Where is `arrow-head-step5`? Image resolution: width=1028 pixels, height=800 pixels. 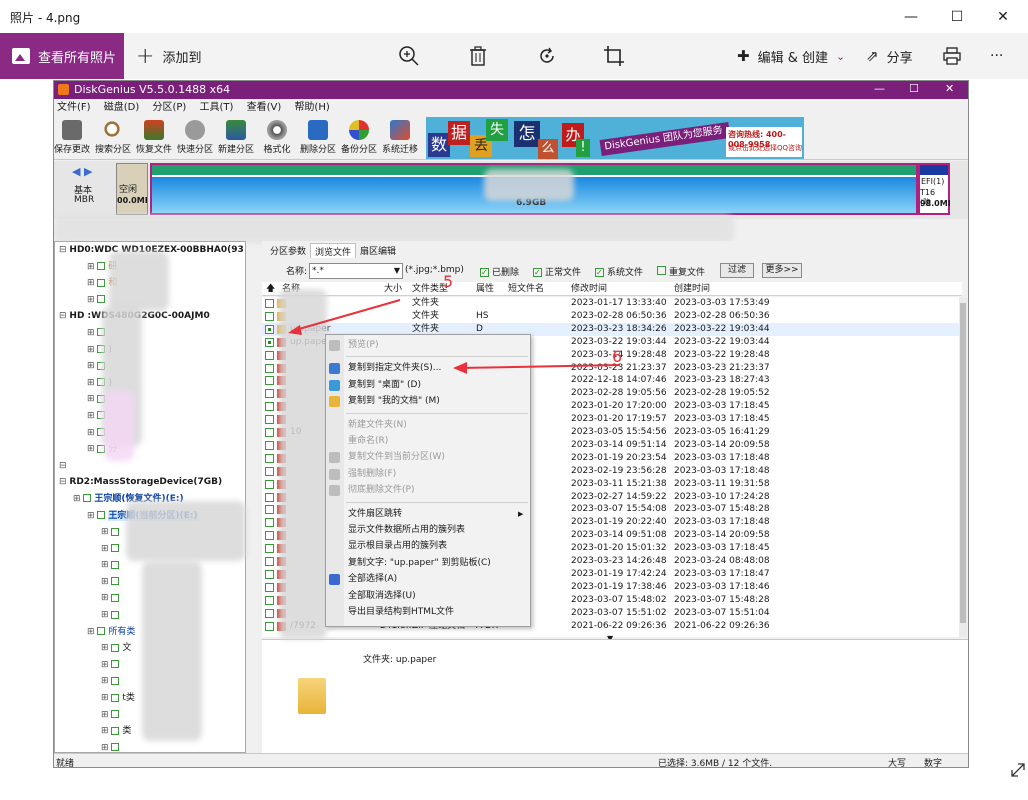 arrow-head-step5 is located at coordinates (295, 330).